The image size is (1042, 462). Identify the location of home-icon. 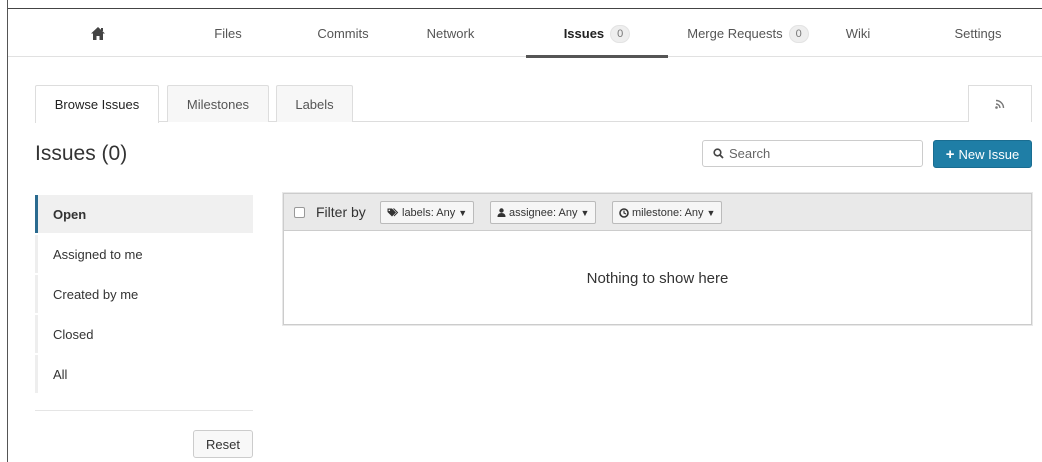
(98, 33).